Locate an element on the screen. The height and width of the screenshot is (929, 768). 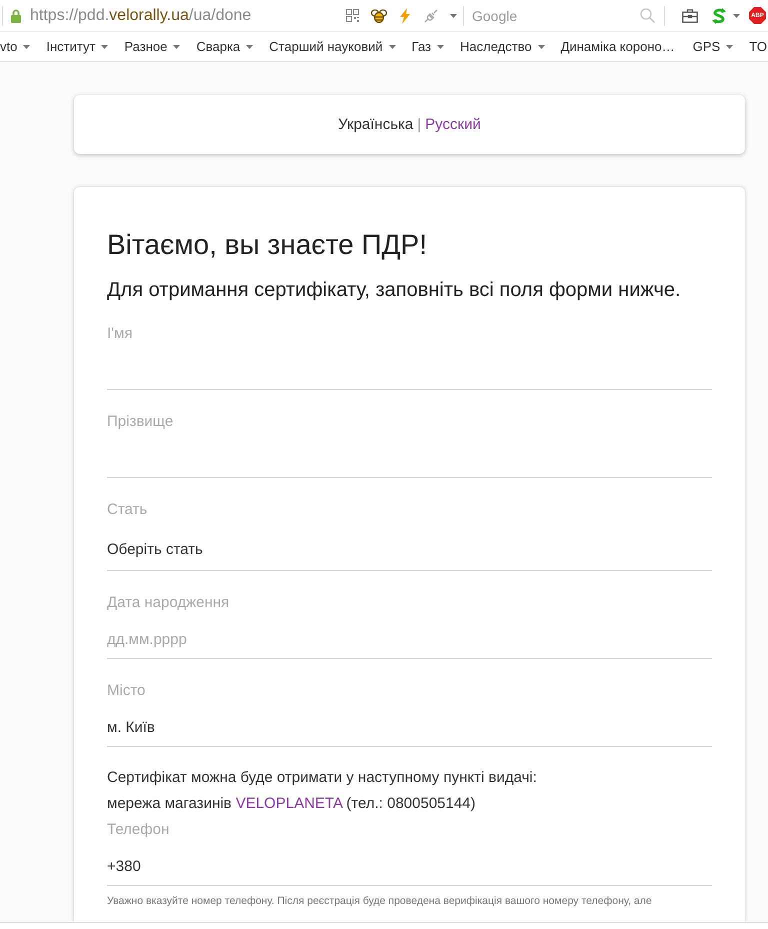
language-link: Русский is located at coordinates (453, 124).